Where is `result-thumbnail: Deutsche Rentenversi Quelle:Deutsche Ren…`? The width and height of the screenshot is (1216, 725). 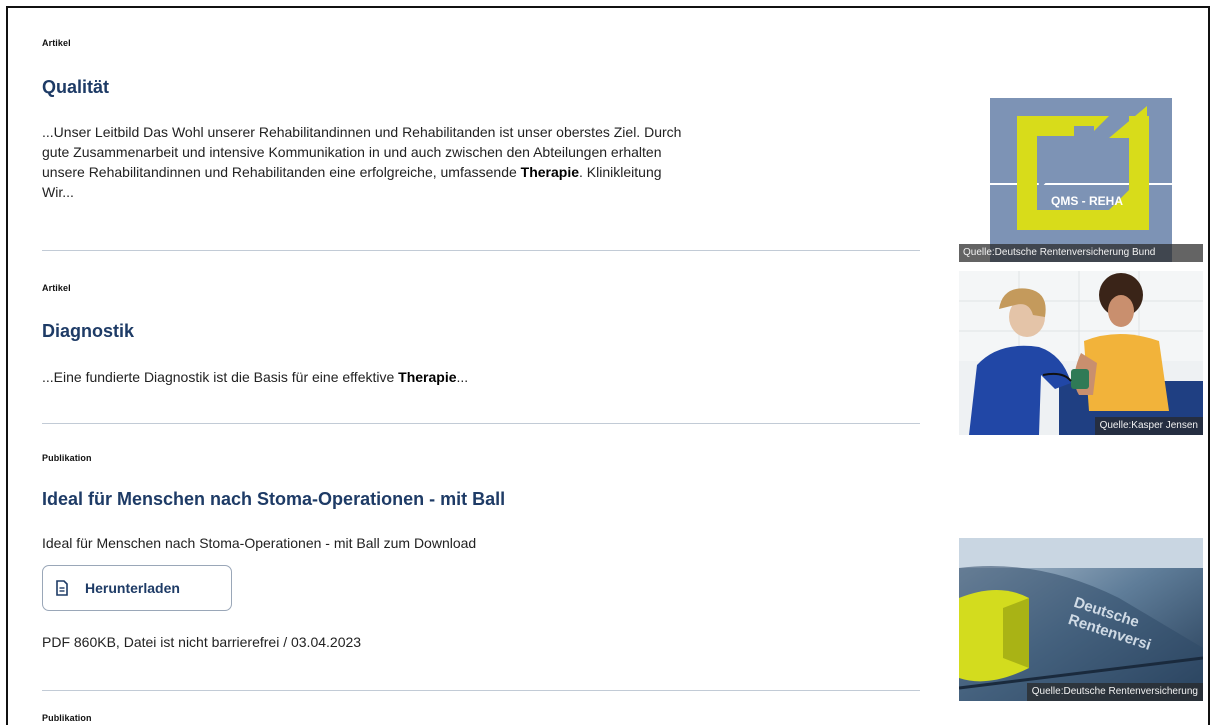 result-thumbnail: Deutsche Rentenversi Quelle:Deutsche Ren… is located at coordinates (1081, 619).